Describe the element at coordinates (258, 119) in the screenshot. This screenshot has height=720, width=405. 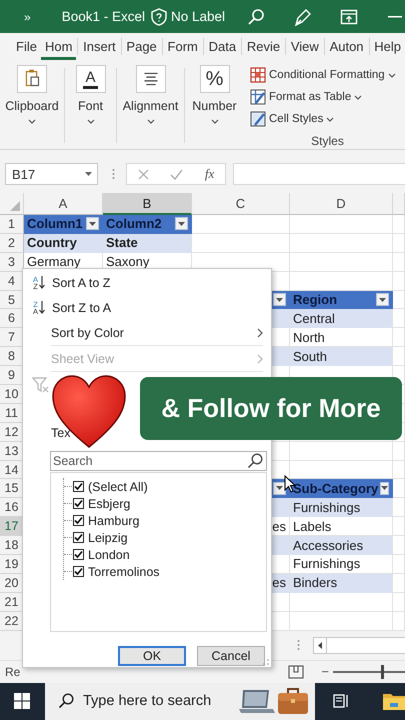
I see `cell-brush-icon` at that location.